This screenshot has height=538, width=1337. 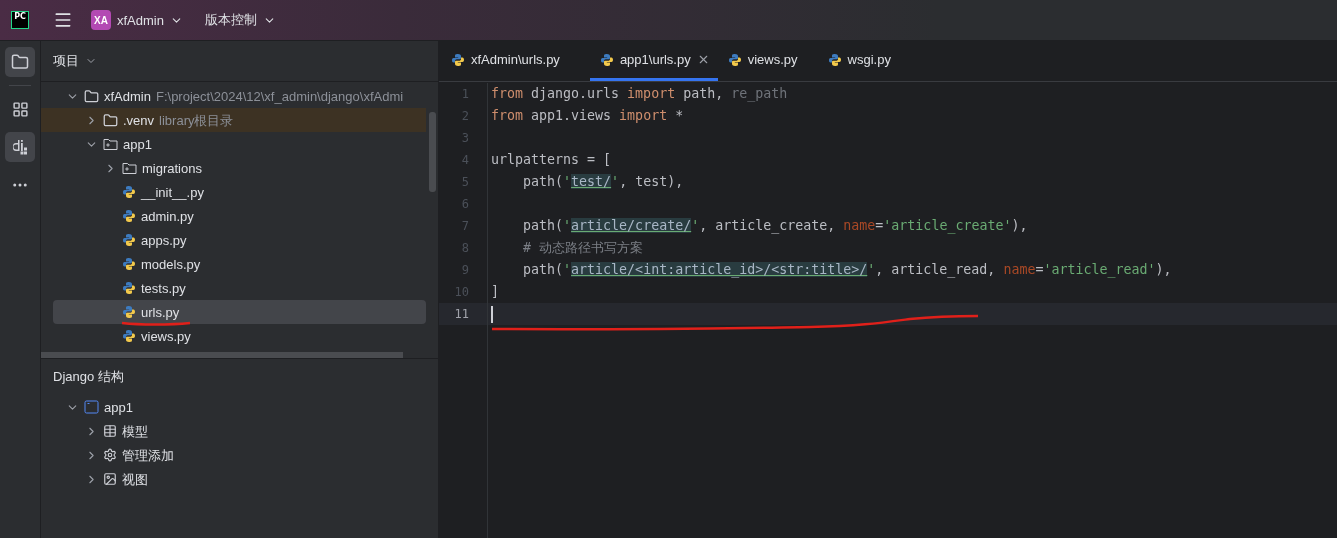 What do you see at coordinates (135, 479) in the screenshot?
I see `tree-item-label: 视图` at bounding box center [135, 479].